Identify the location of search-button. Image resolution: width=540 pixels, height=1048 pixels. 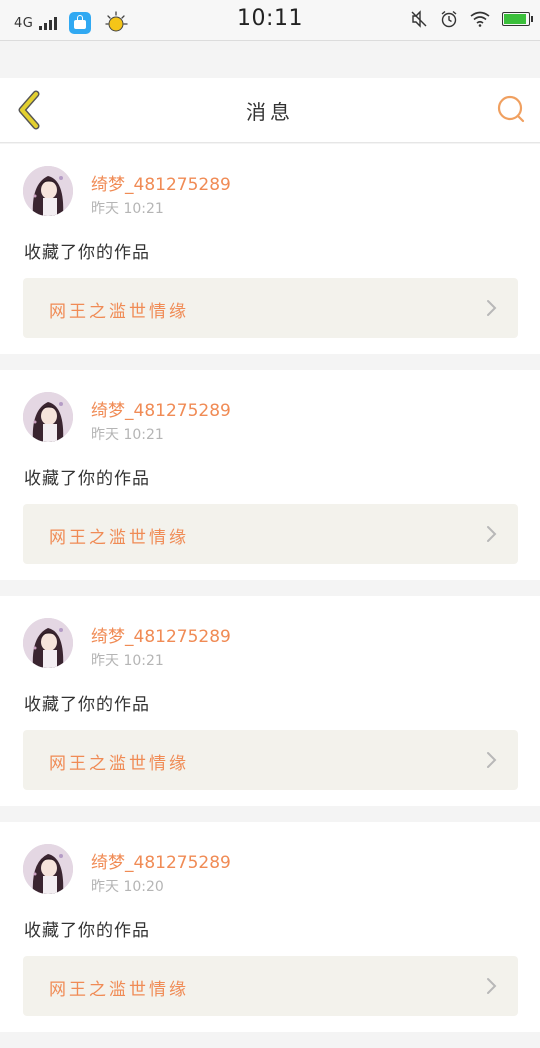
(511, 109).